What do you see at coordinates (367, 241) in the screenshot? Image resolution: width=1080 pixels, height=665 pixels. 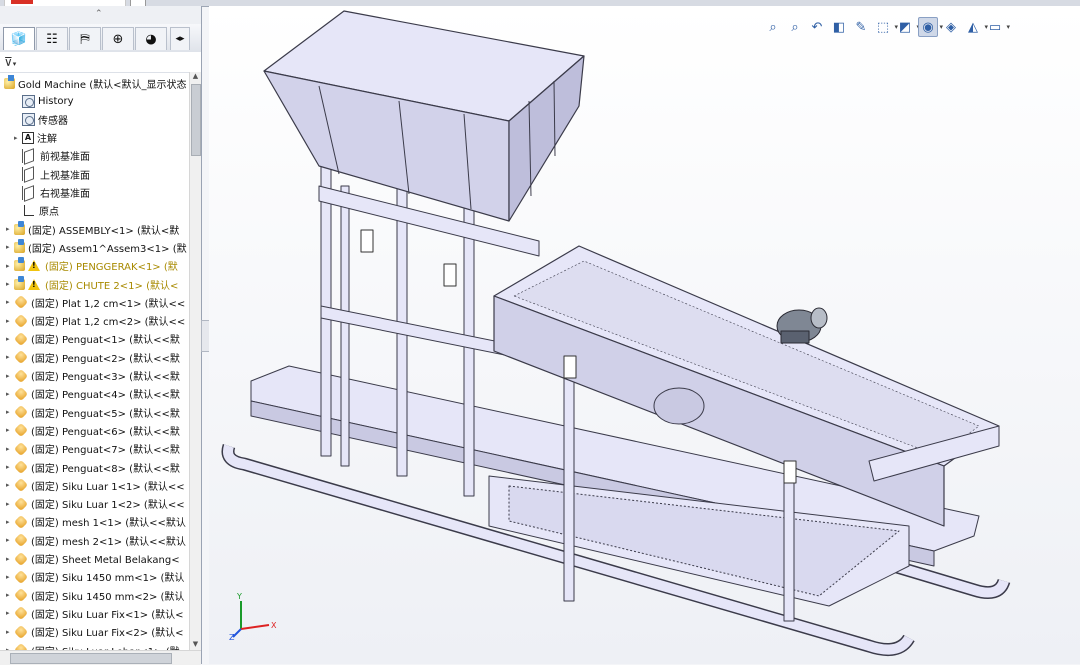 I see `spring` at bounding box center [367, 241].